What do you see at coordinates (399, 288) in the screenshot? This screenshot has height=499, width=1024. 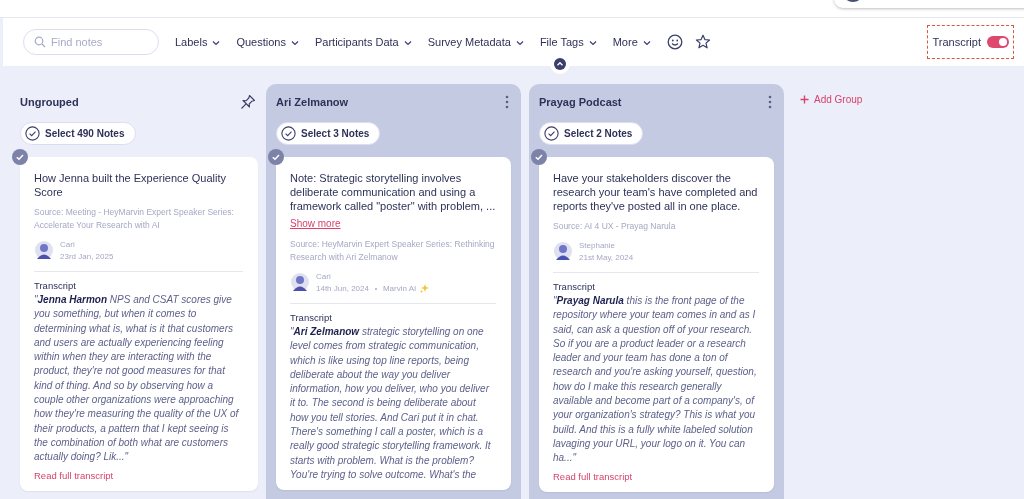 I see `ai-label: Marvin AI` at bounding box center [399, 288].